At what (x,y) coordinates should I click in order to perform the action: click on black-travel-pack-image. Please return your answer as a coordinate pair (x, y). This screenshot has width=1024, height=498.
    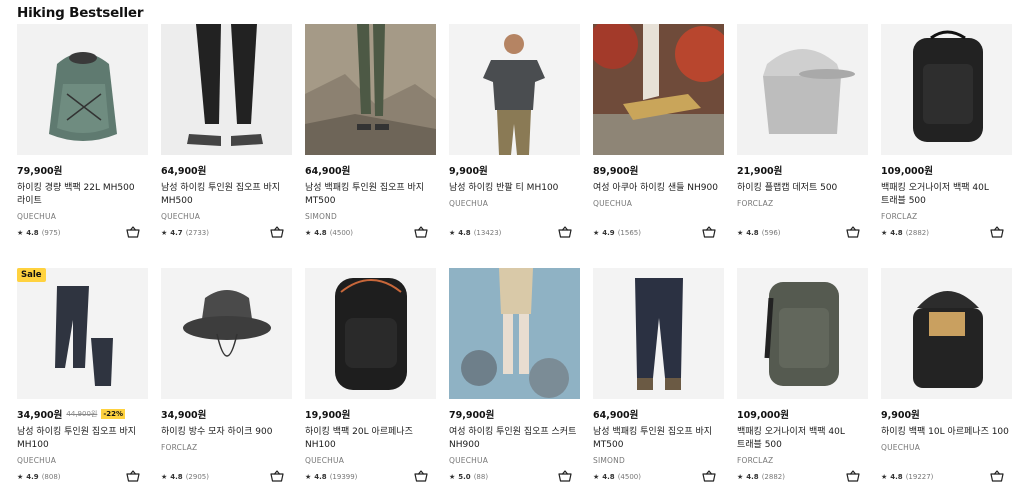
    Looking at the image, I should click on (946, 89).